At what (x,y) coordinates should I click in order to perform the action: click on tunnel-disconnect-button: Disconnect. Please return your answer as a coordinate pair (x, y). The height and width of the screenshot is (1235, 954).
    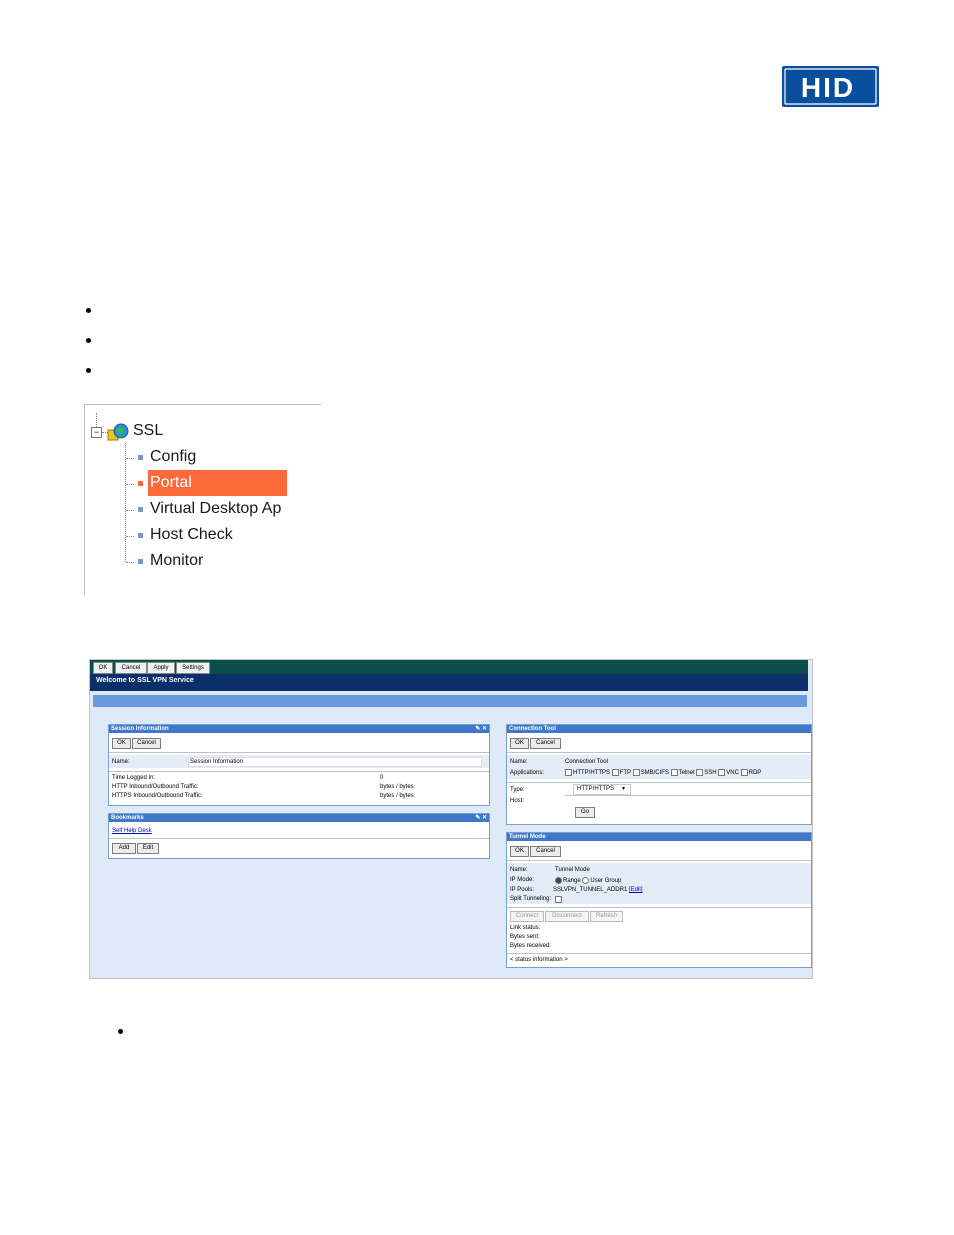
    Looking at the image, I should click on (567, 916).